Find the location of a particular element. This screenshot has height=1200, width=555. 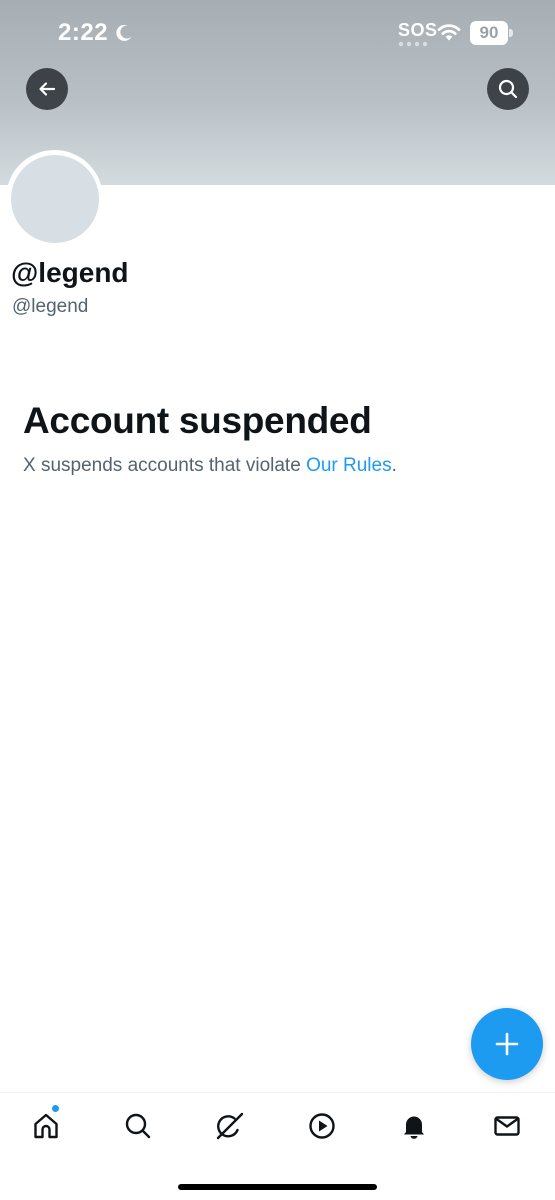

home-icon is located at coordinates (46, 1126).